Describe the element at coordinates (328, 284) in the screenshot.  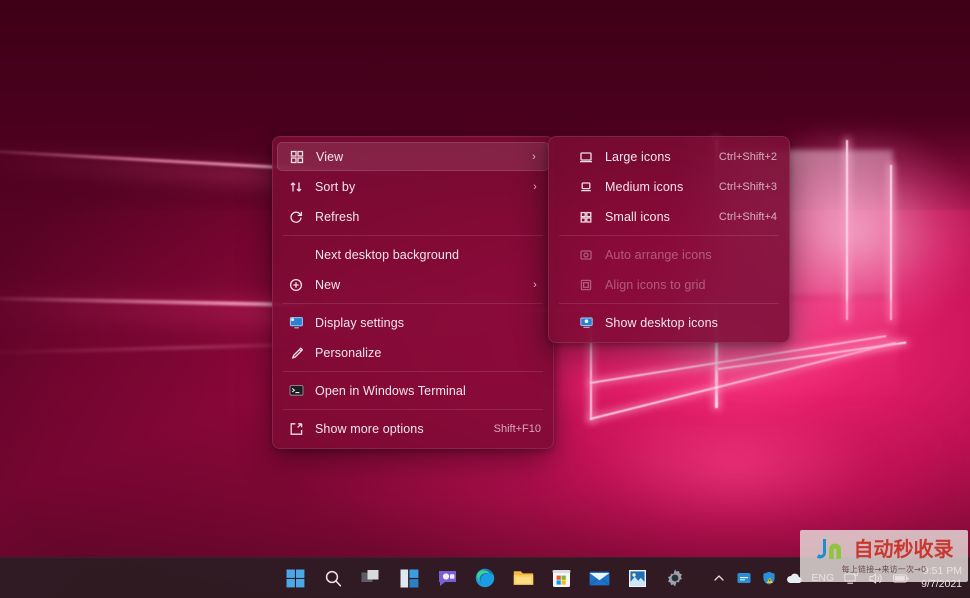
I see `context-menu-item-label: New` at that location.